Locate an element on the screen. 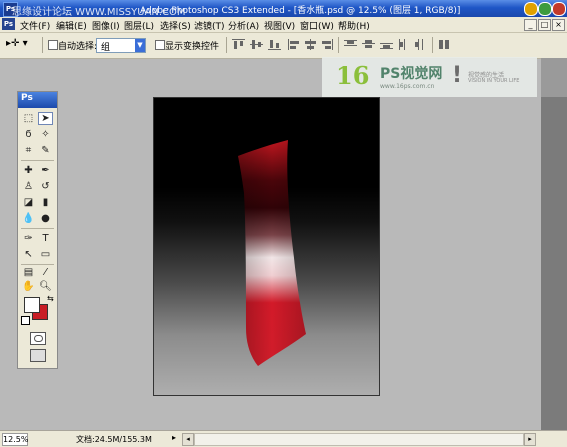 Image resolution: width=567 pixels, height=447 pixels. path-selection-tool-icon: ↖ is located at coordinates (28, 254).